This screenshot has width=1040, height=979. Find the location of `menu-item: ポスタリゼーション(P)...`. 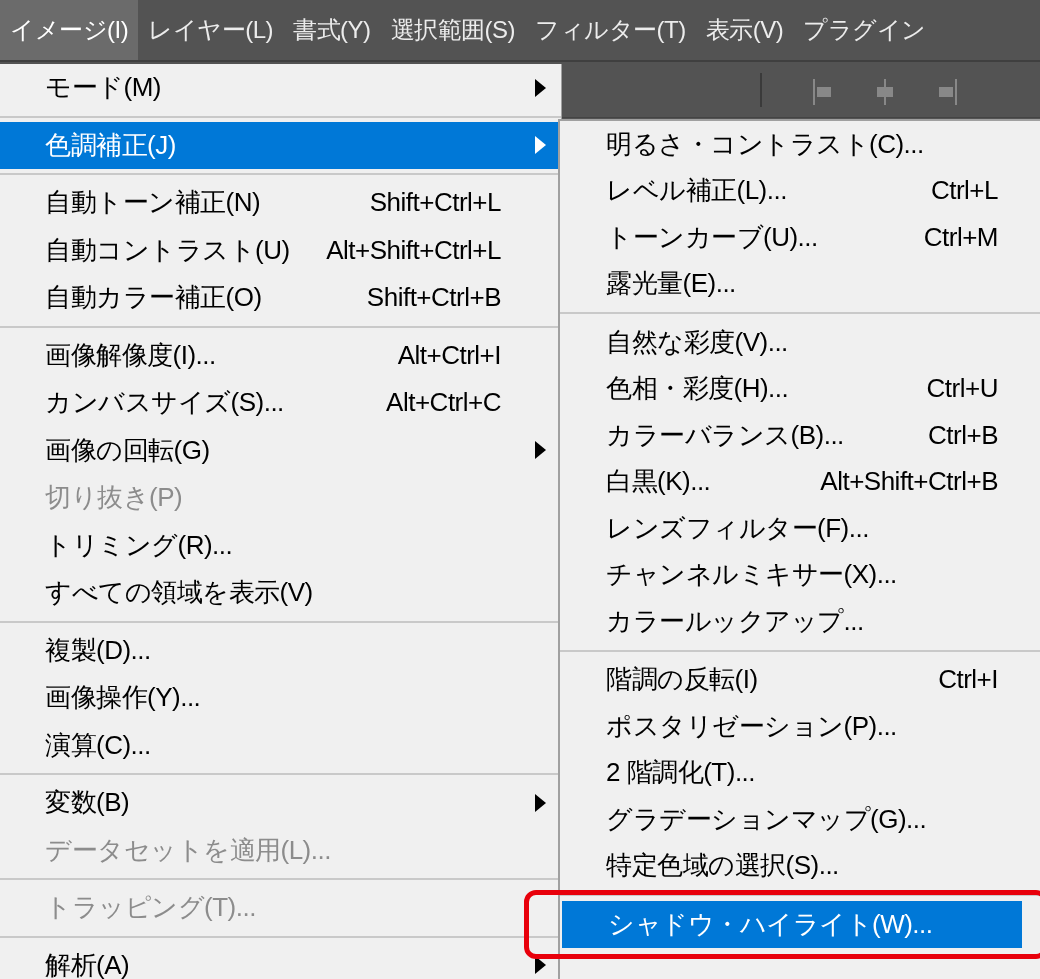

menu-item: ポスタリゼーション(P)... is located at coordinates (800, 726).